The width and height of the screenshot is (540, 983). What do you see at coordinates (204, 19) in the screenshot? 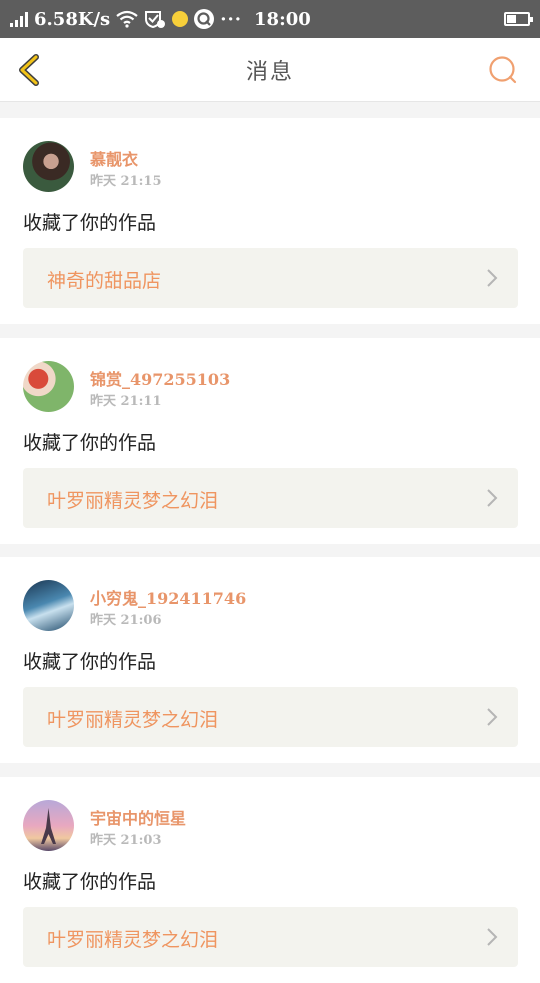
I see `app-q-icon` at bounding box center [204, 19].